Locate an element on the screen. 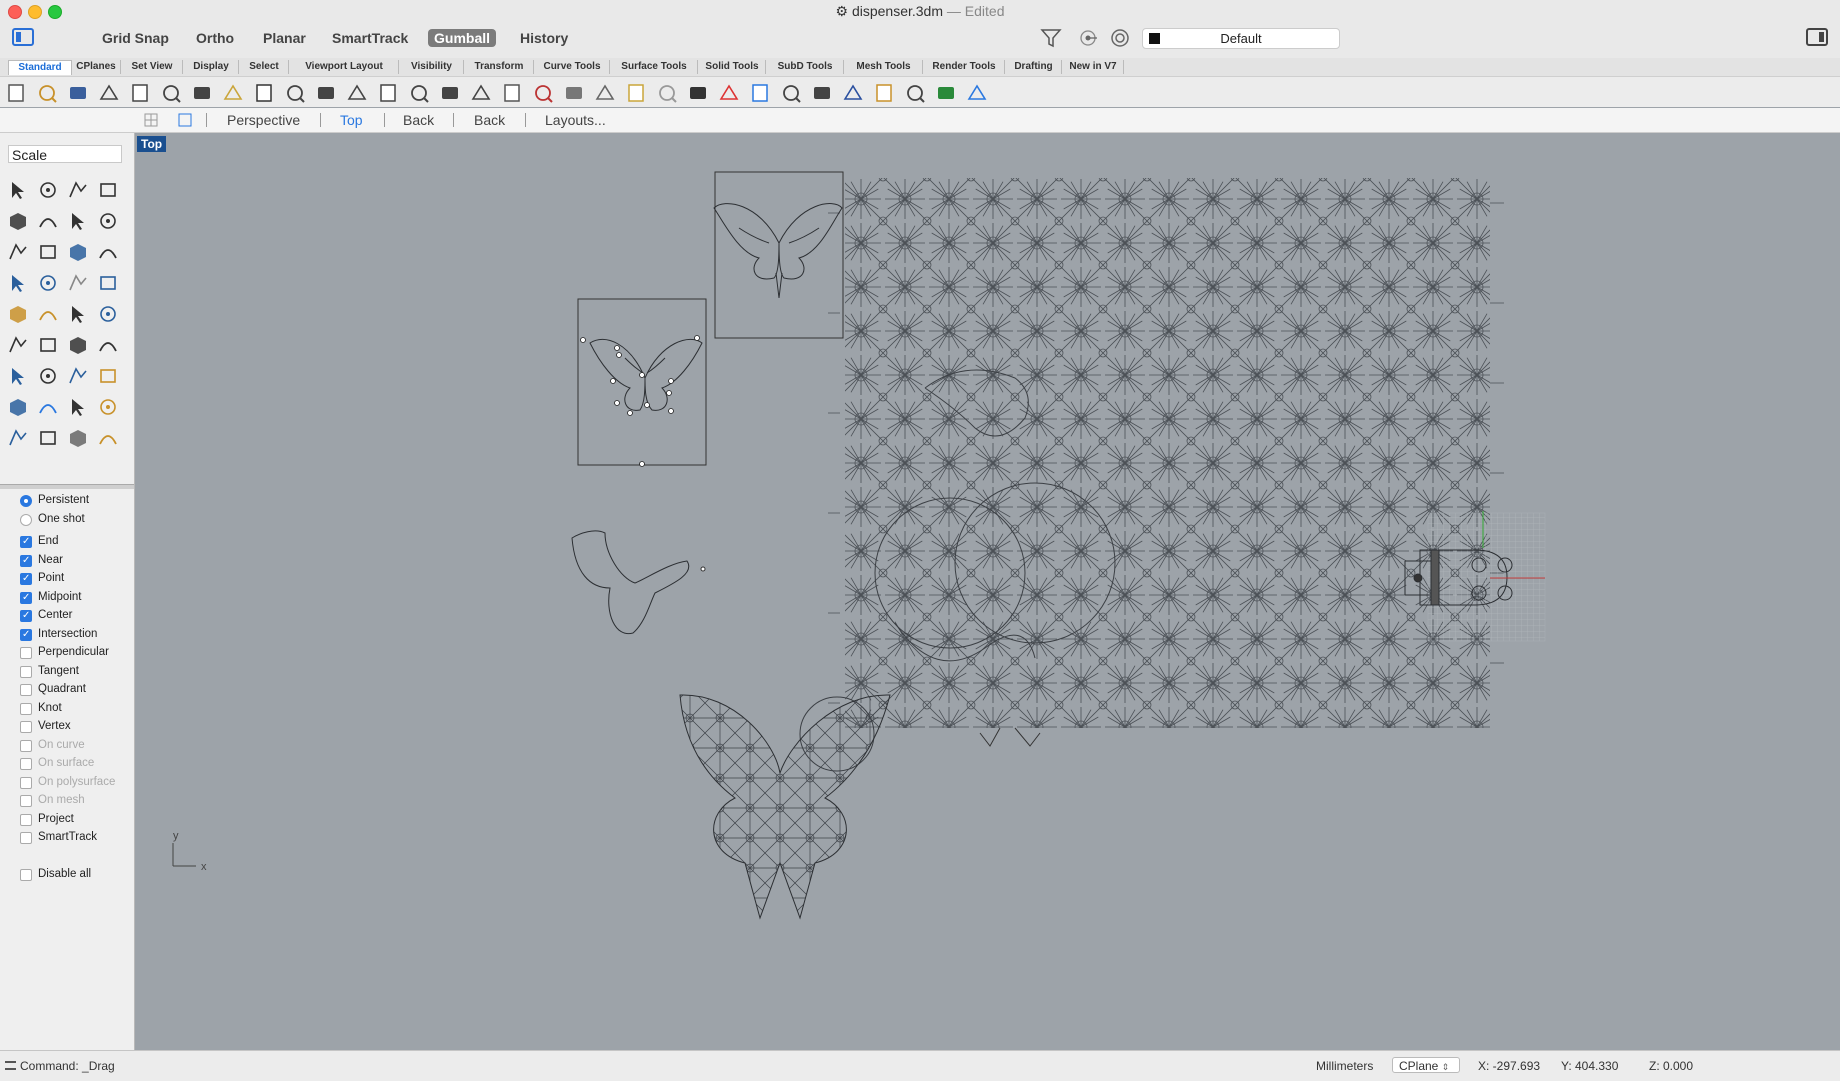 This screenshot has height=1081, width=1840. mode-history-button: History is located at coordinates (544, 38).